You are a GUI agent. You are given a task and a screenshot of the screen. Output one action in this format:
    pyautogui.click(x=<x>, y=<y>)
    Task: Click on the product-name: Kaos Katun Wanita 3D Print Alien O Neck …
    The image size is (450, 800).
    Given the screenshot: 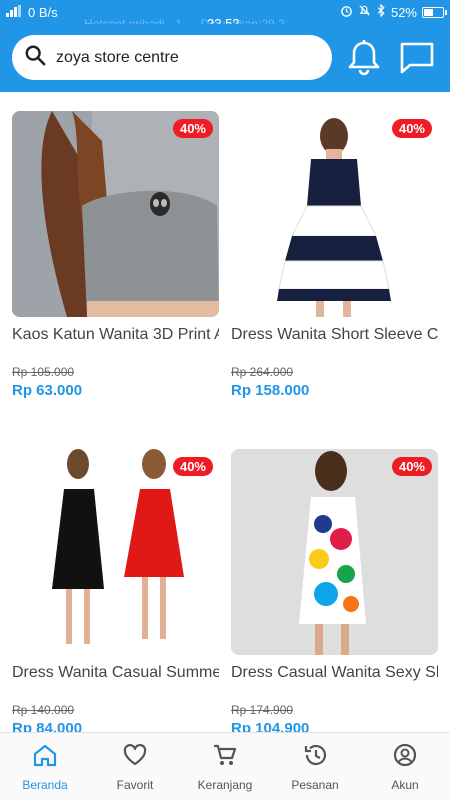 What is the action you would take?
    pyautogui.click(x=115, y=345)
    